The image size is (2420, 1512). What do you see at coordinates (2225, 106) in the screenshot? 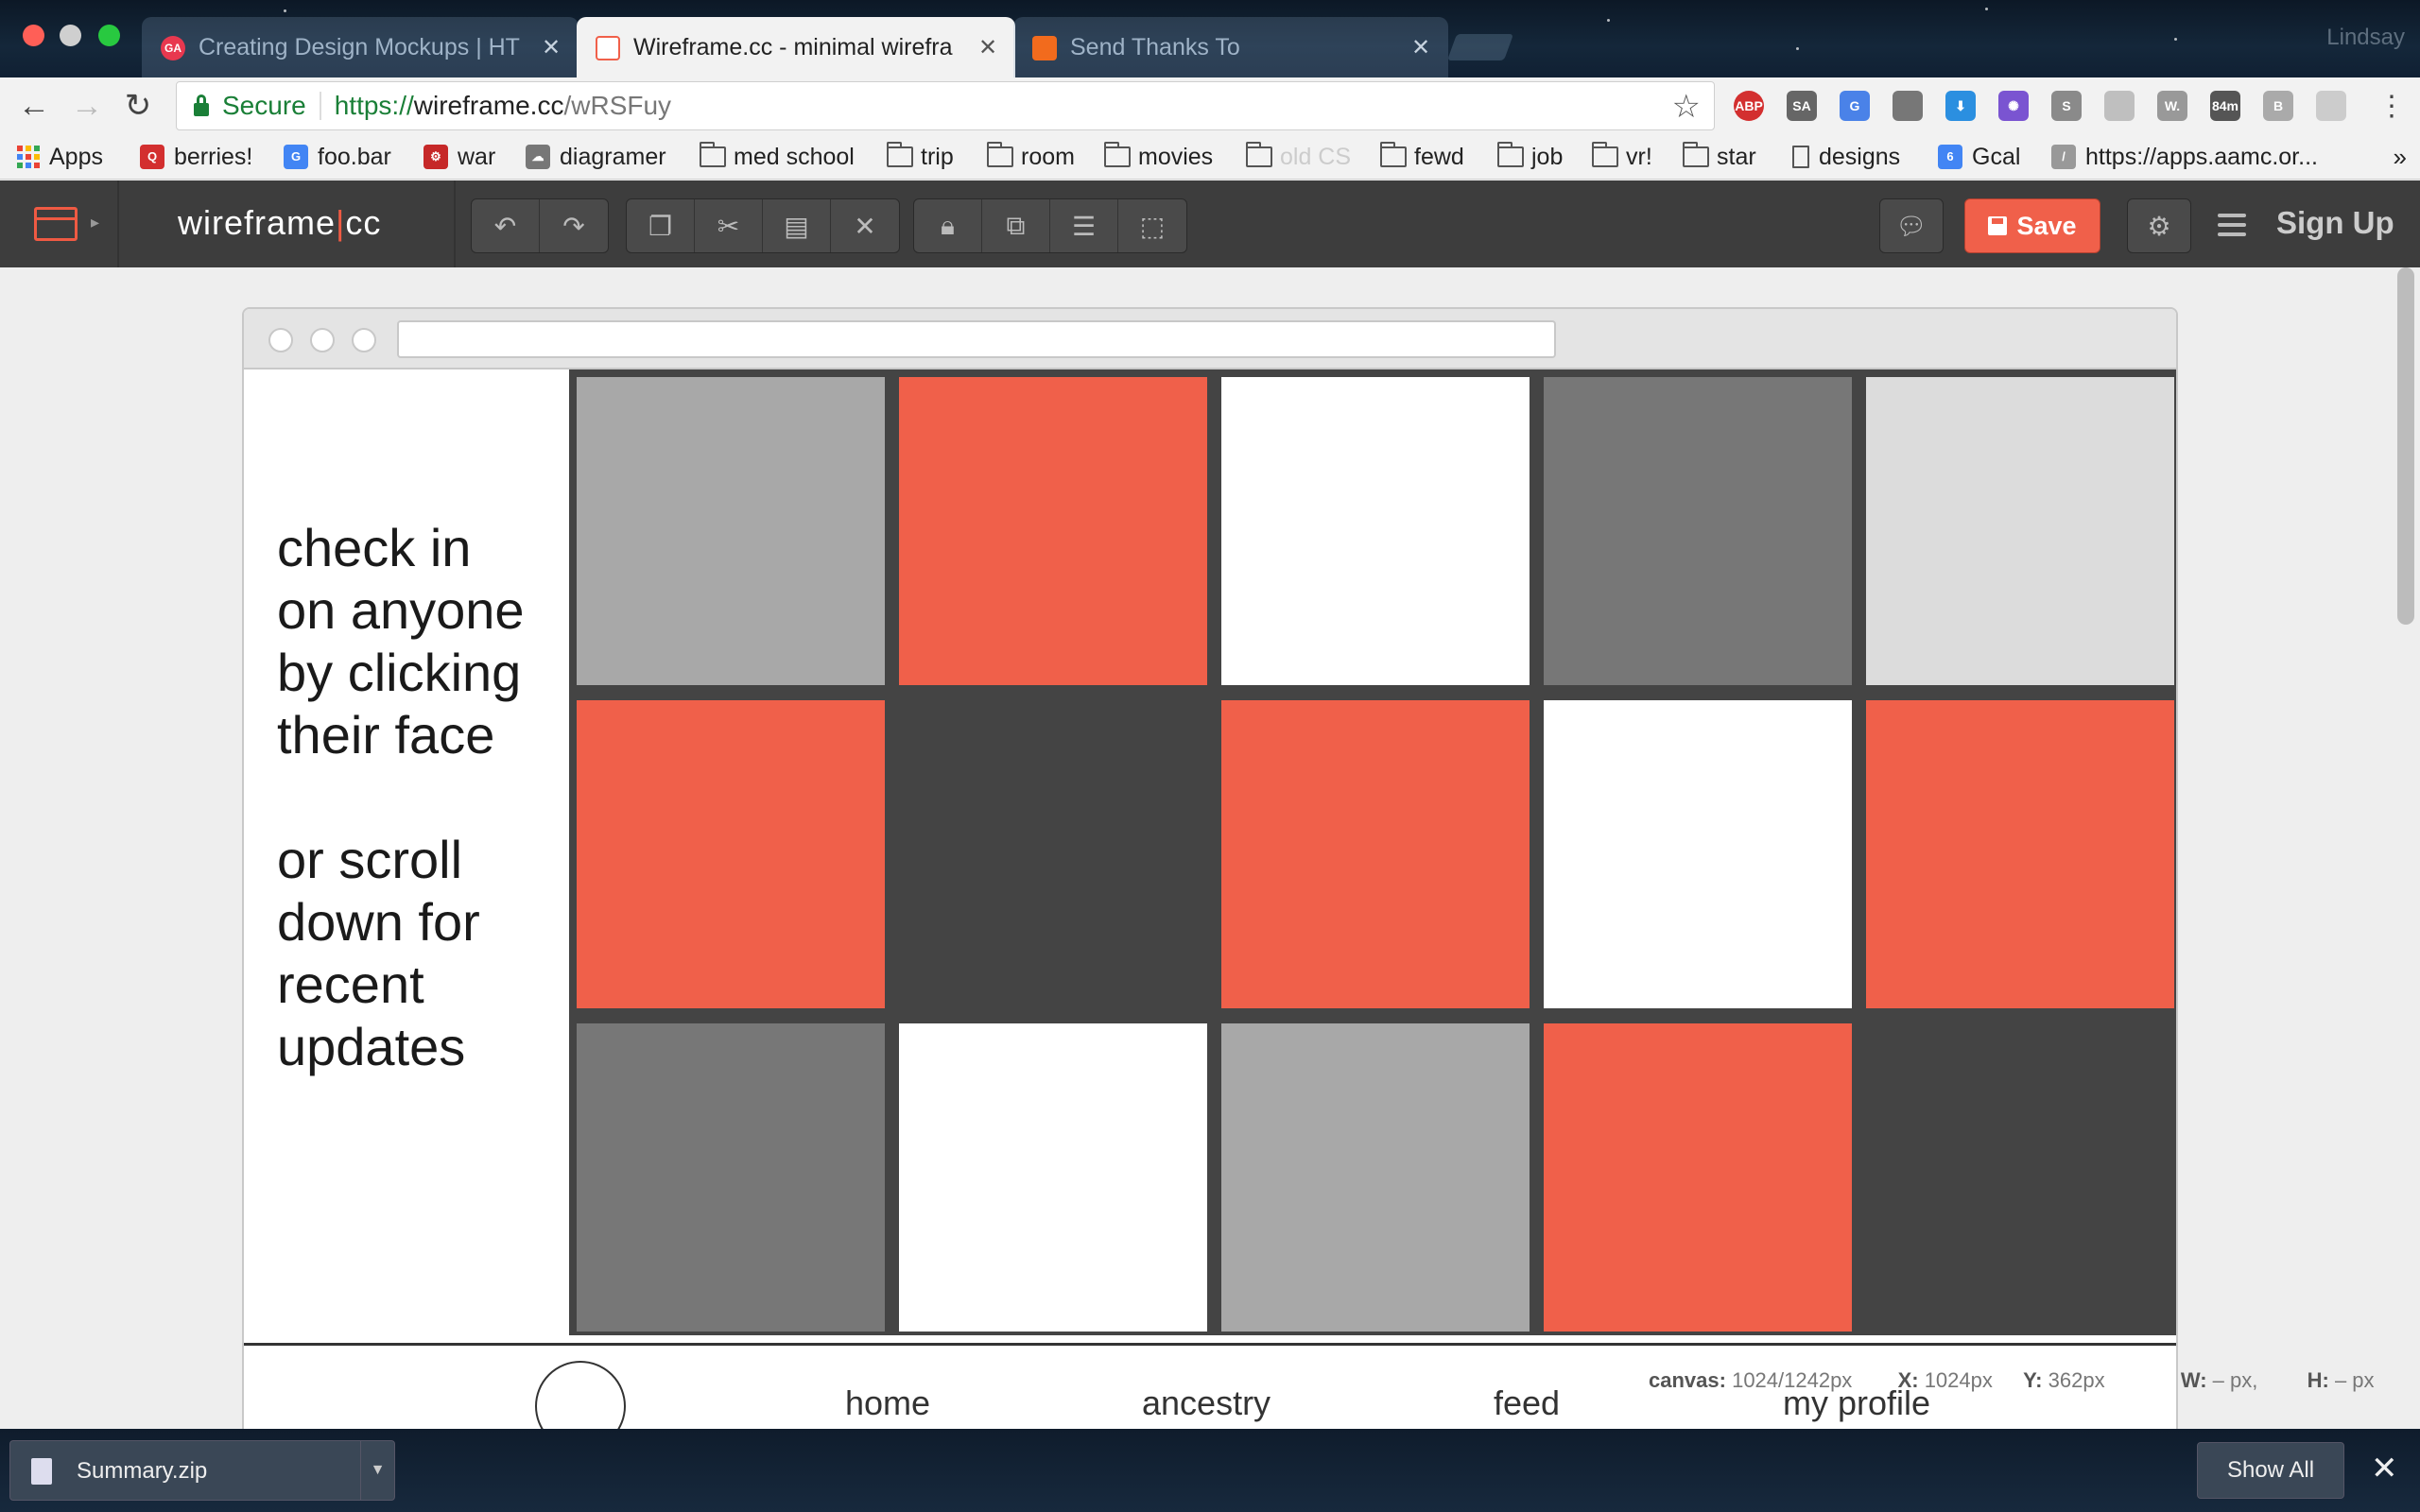
I see `timer-extension-icon: 84m` at bounding box center [2225, 106].